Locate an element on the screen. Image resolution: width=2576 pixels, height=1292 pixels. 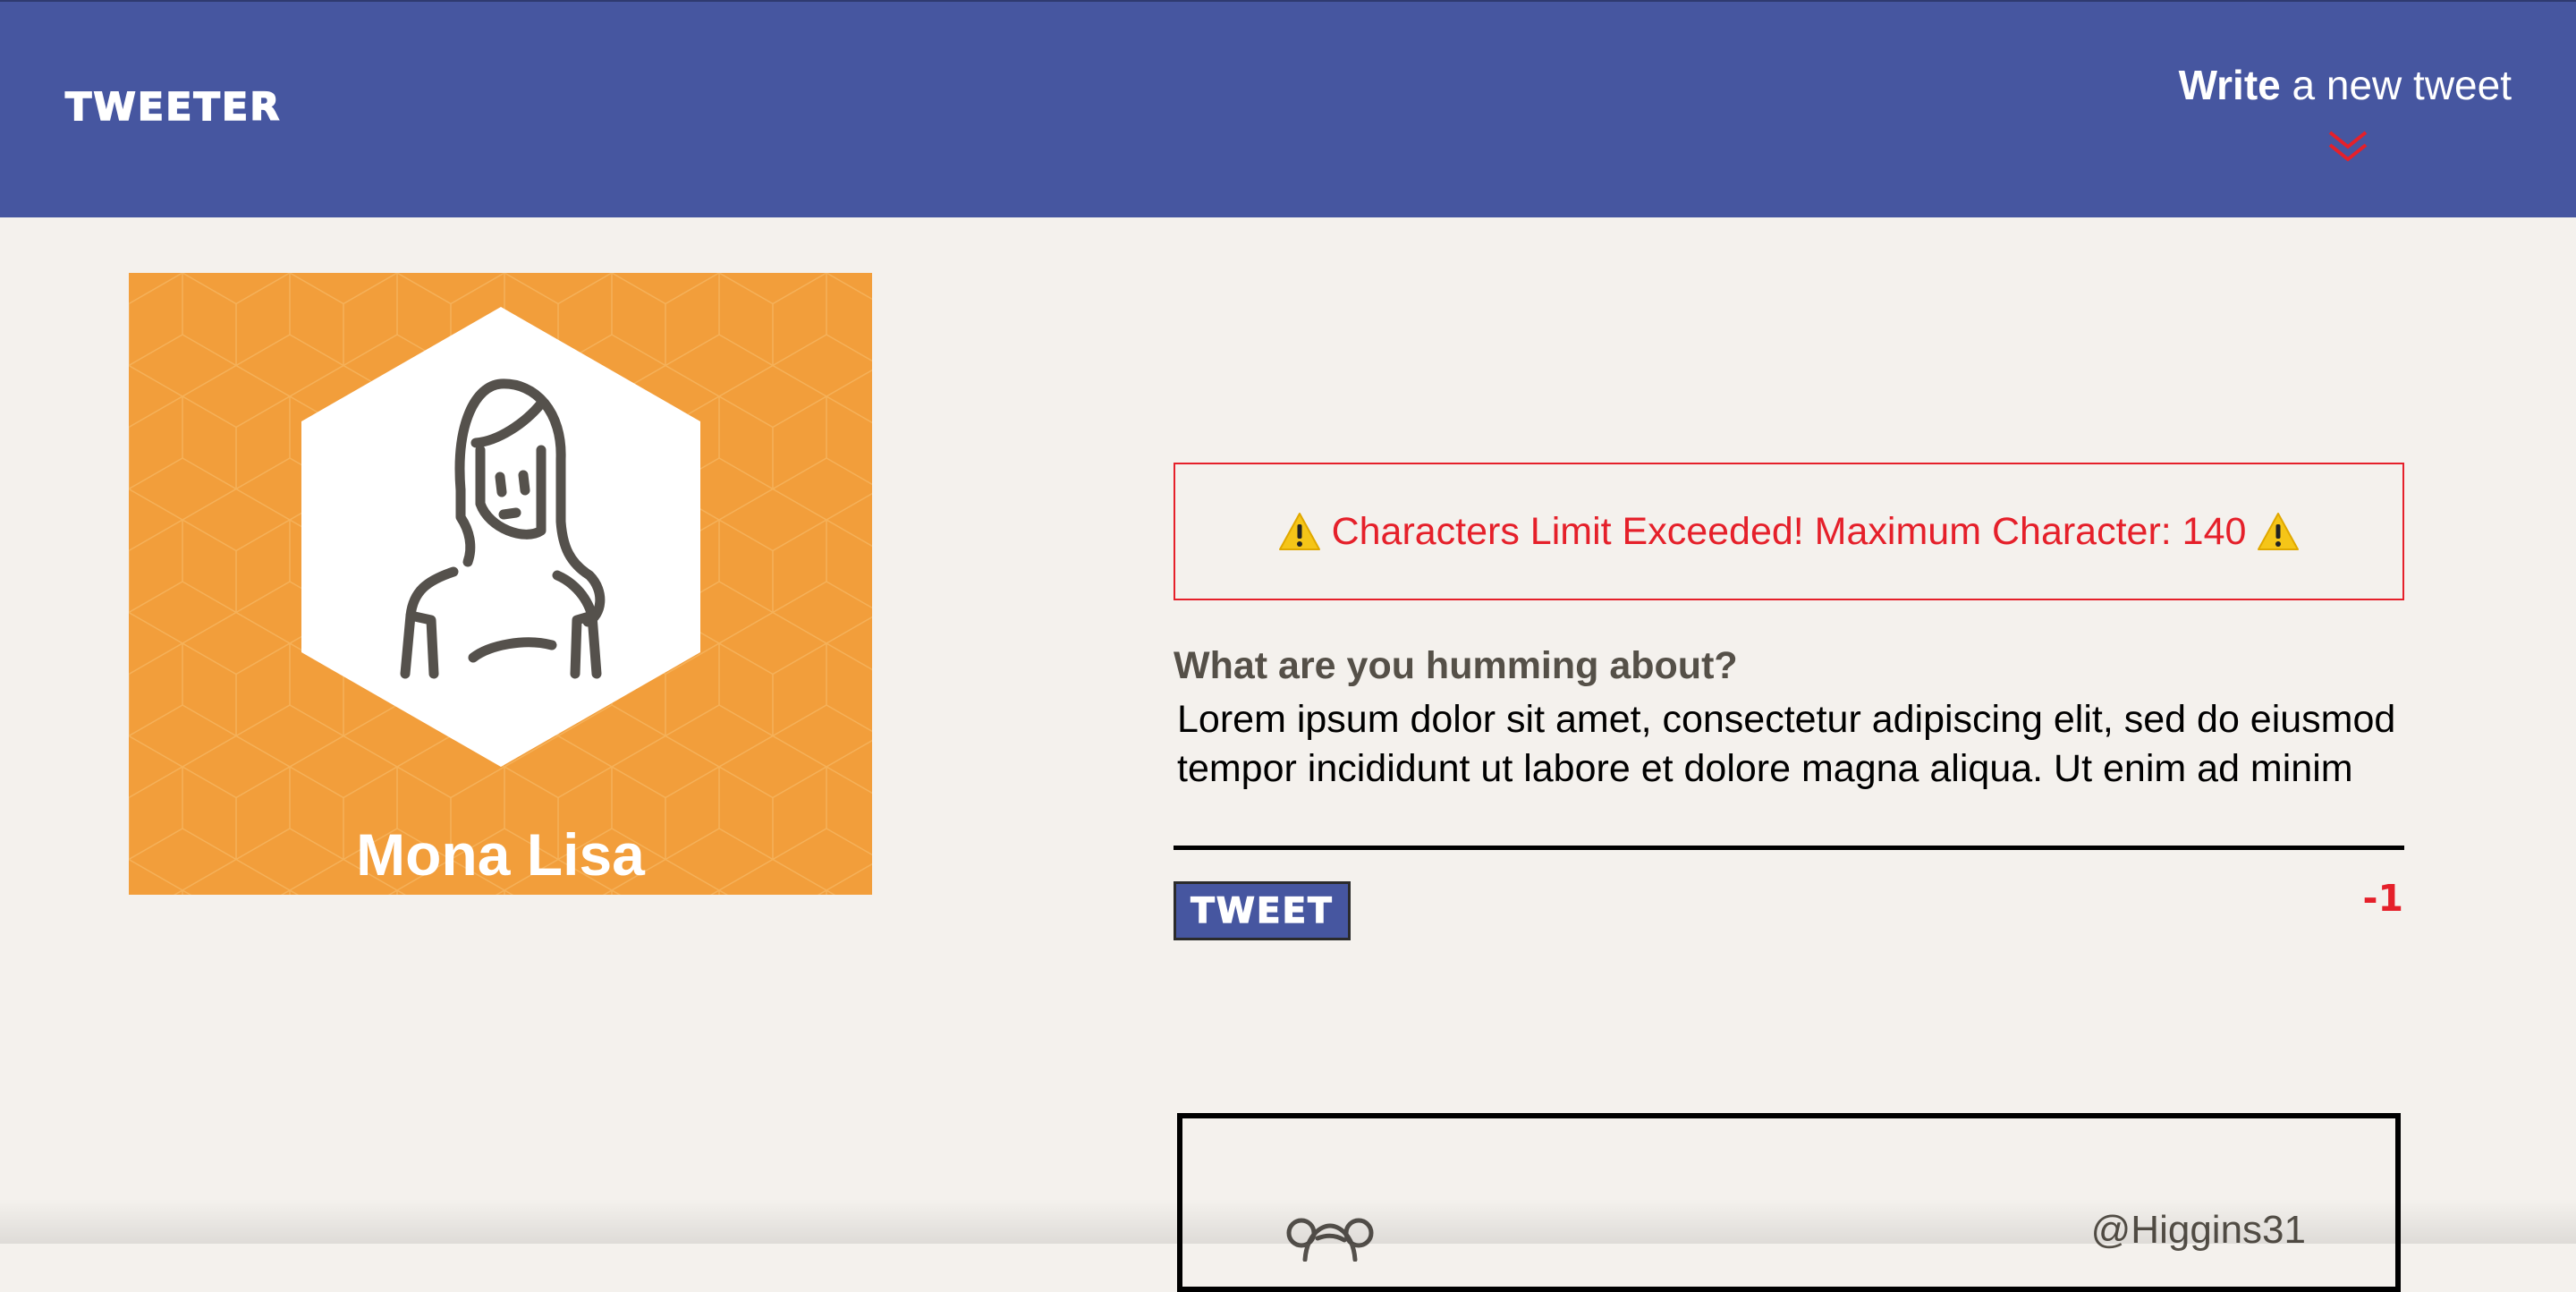
tweet-button: TWEET is located at coordinates (1262, 910).